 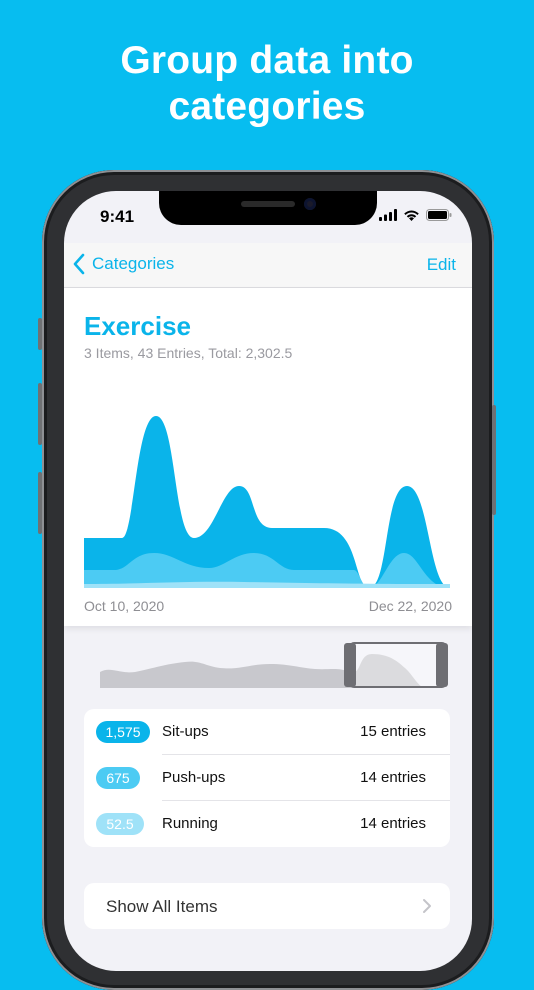 I want to click on edit-button: Edit, so click(x=441, y=265).